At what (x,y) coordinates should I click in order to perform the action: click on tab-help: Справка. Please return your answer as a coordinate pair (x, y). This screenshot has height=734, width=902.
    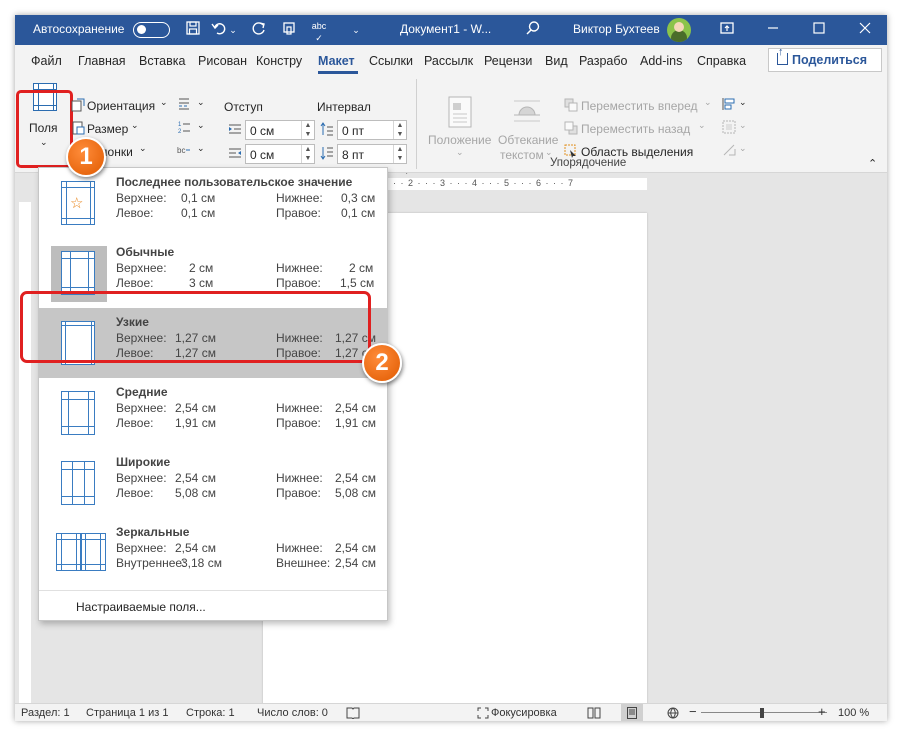
    Looking at the image, I should click on (721, 61).